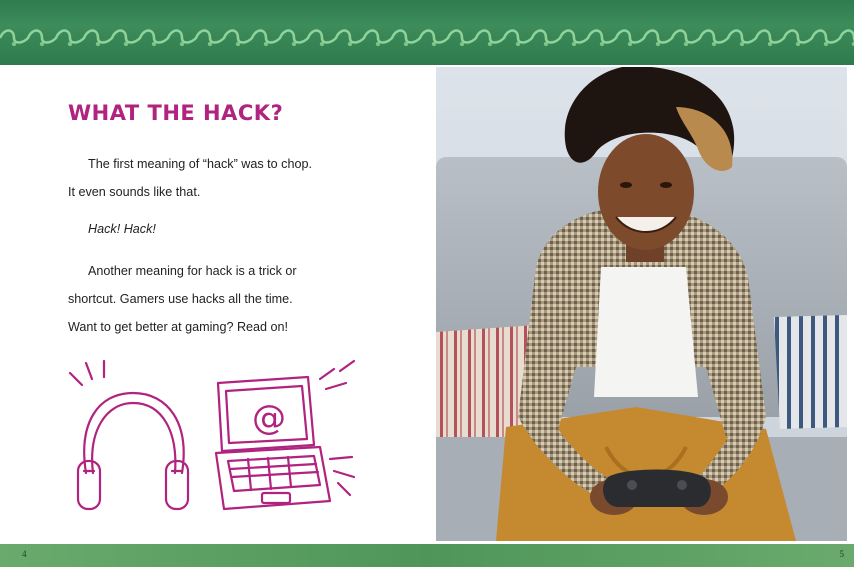 This screenshot has width=854, height=567. Describe the element at coordinates (129, 435) in the screenshot. I see `headphones-icon` at that location.